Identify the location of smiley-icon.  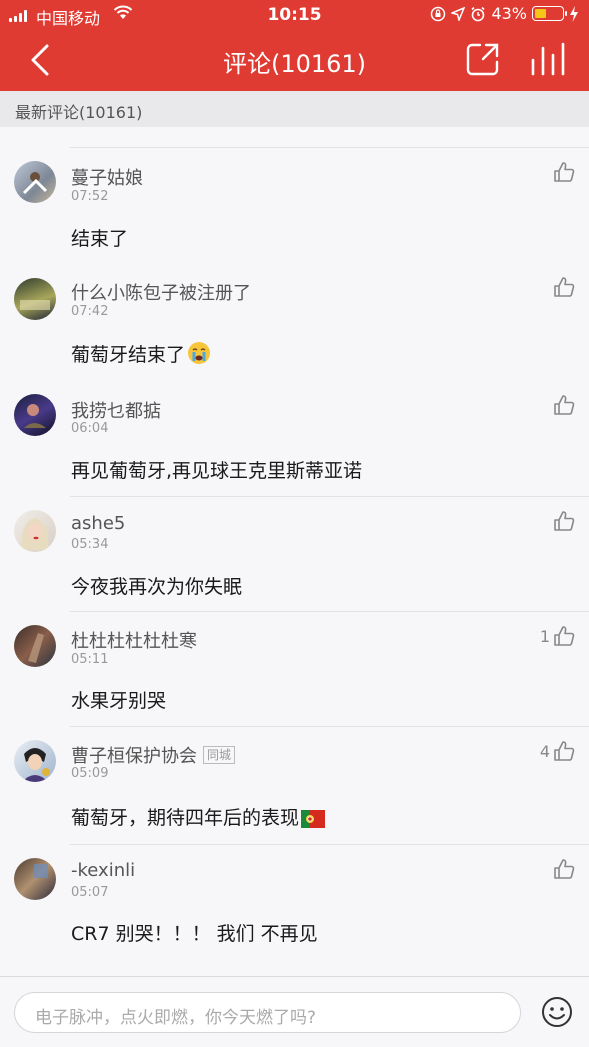
(557, 1012).